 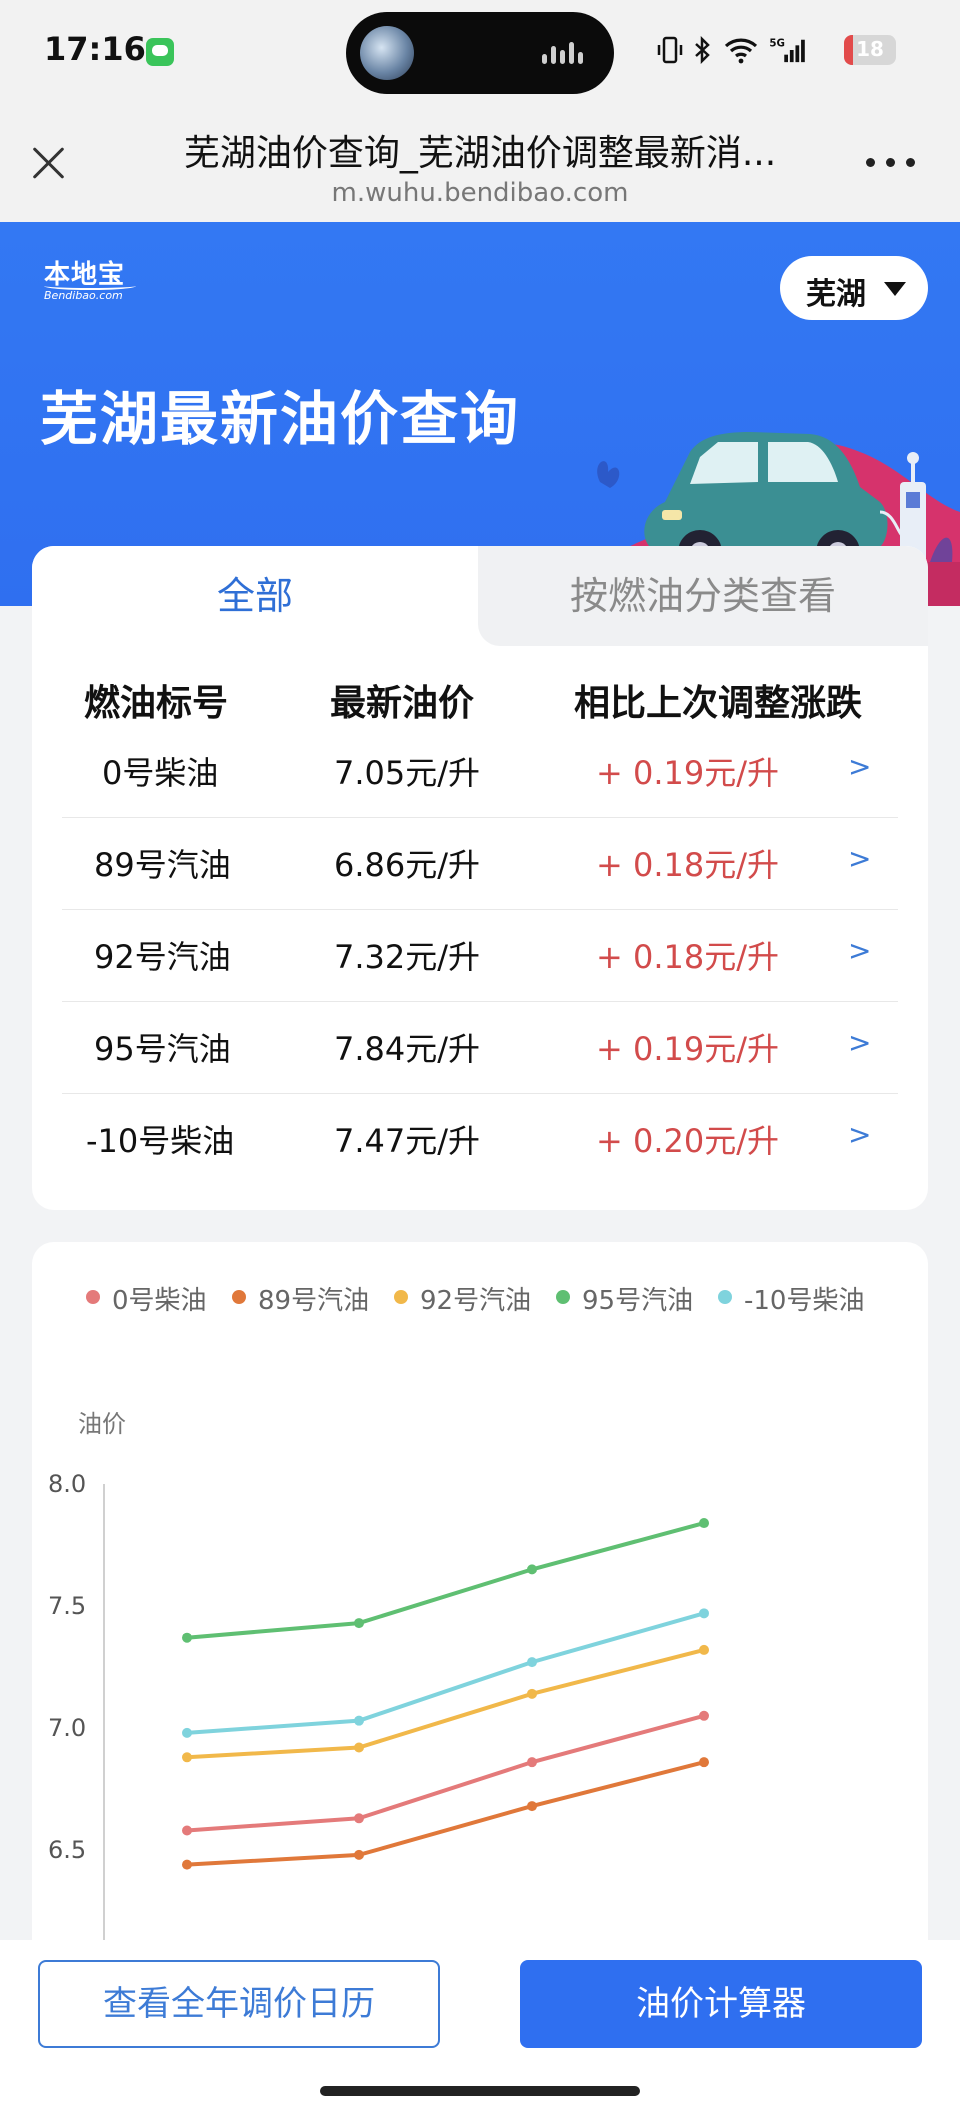 What do you see at coordinates (102, 1424) in the screenshot?
I see `y-axis-label: 油价` at bounding box center [102, 1424].